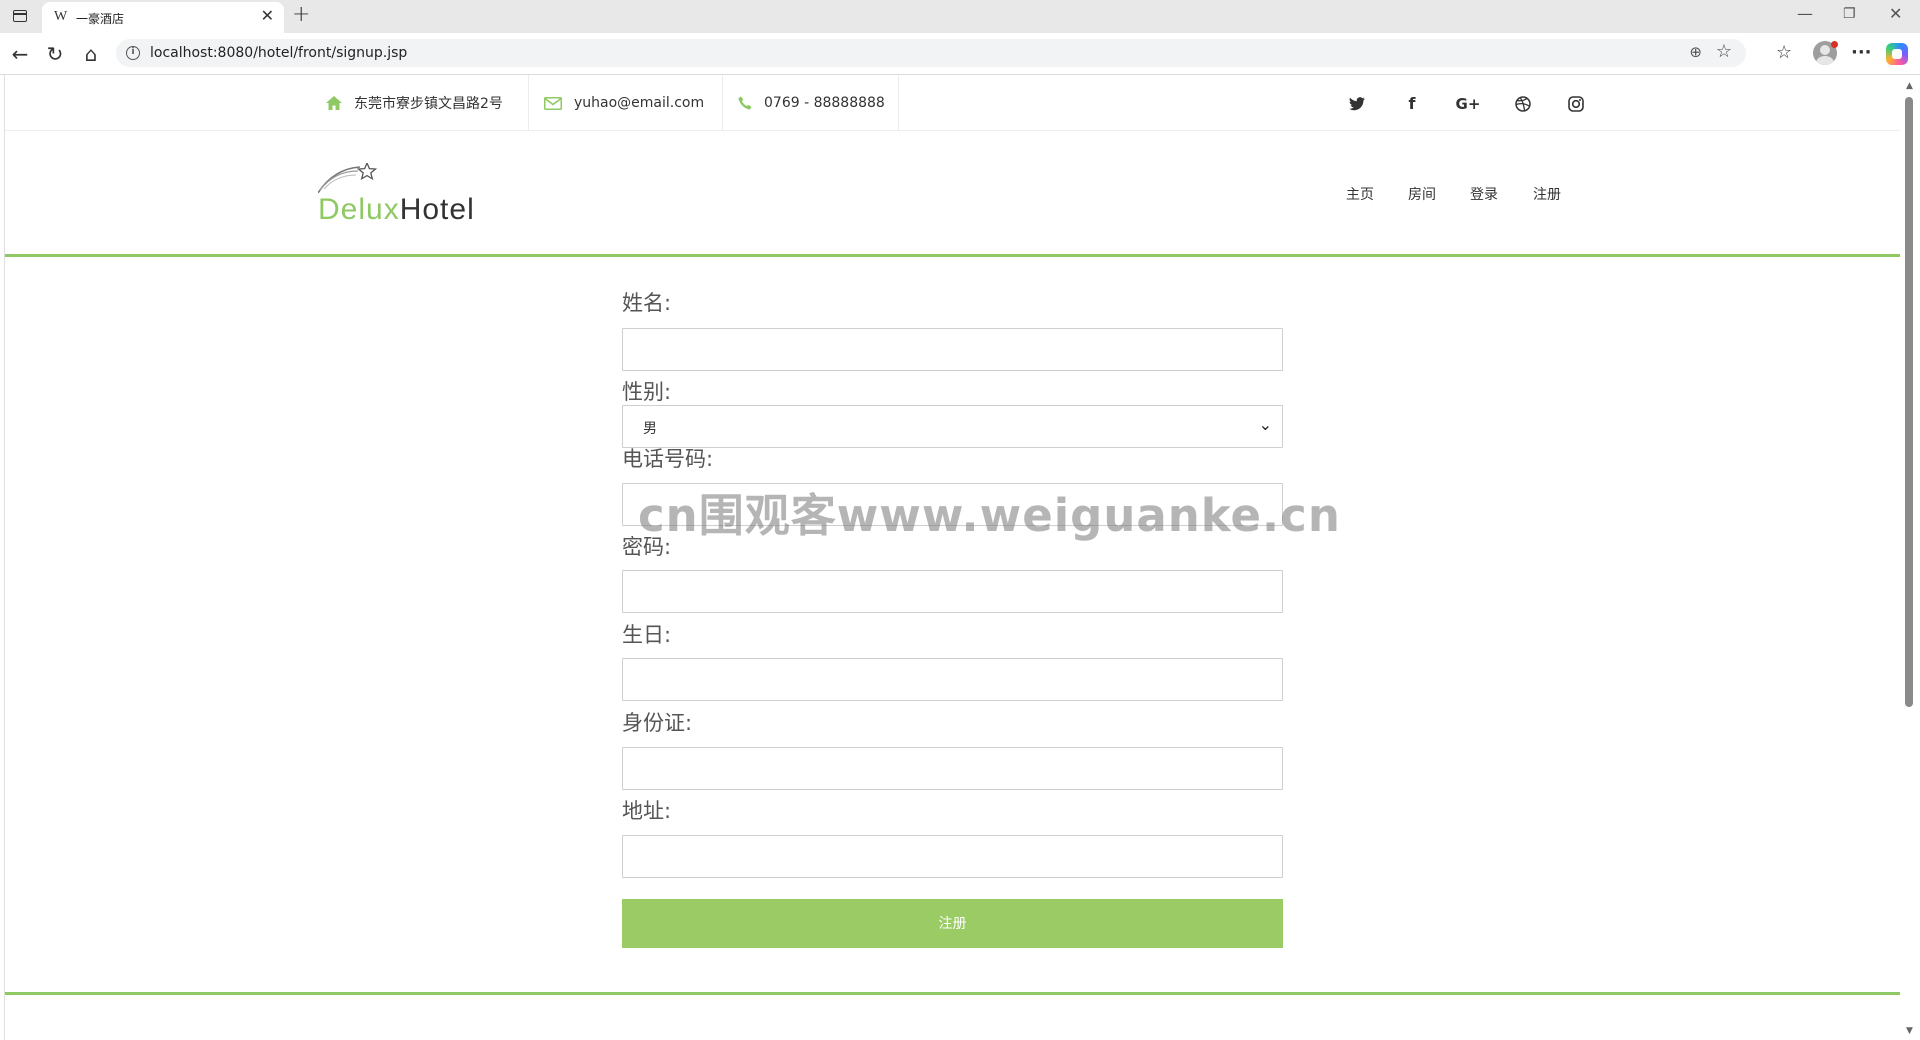 The height and width of the screenshot is (1040, 1920). I want to click on instagram-icon, so click(1576, 104).